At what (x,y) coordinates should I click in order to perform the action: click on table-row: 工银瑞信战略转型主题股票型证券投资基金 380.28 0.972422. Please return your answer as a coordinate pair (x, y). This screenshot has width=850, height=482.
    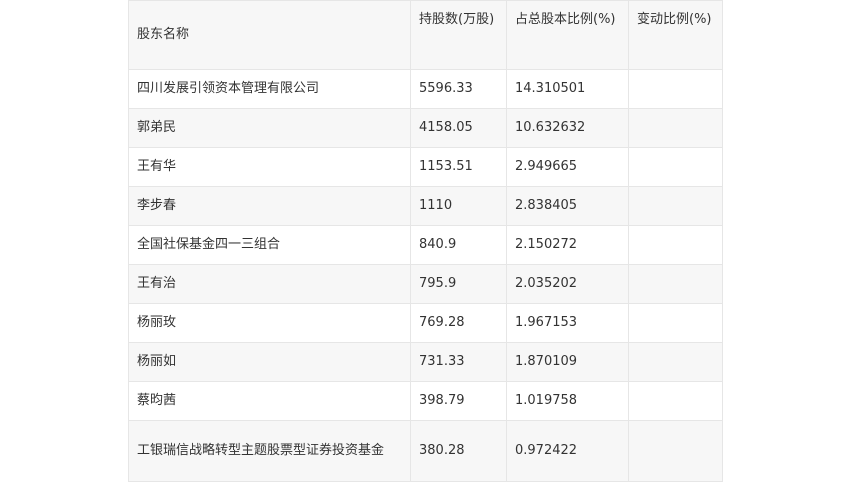
    Looking at the image, I should click on (425, 451).